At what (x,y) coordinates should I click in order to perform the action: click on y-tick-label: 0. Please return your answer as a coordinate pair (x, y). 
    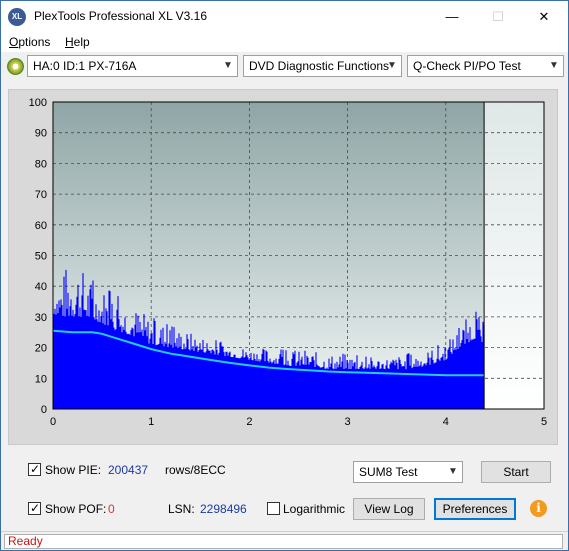
    Looking at the image, I should click on (44, 410).